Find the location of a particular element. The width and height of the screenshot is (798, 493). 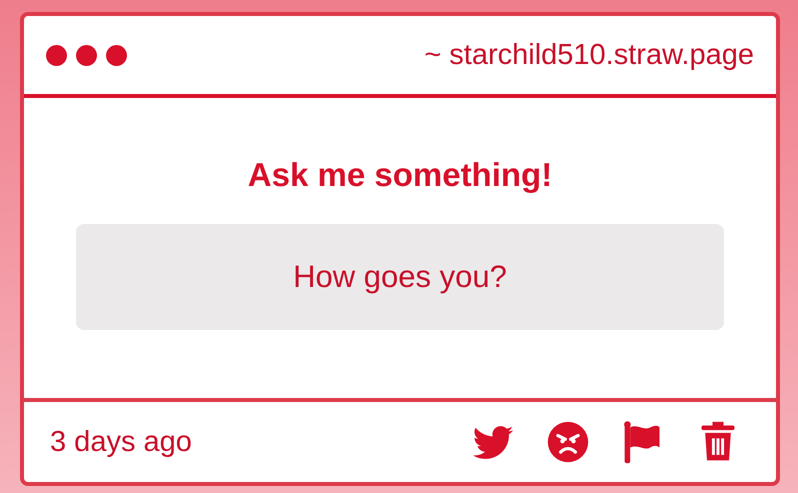

heading: Ask me something! is located at coordinates (400, 175).